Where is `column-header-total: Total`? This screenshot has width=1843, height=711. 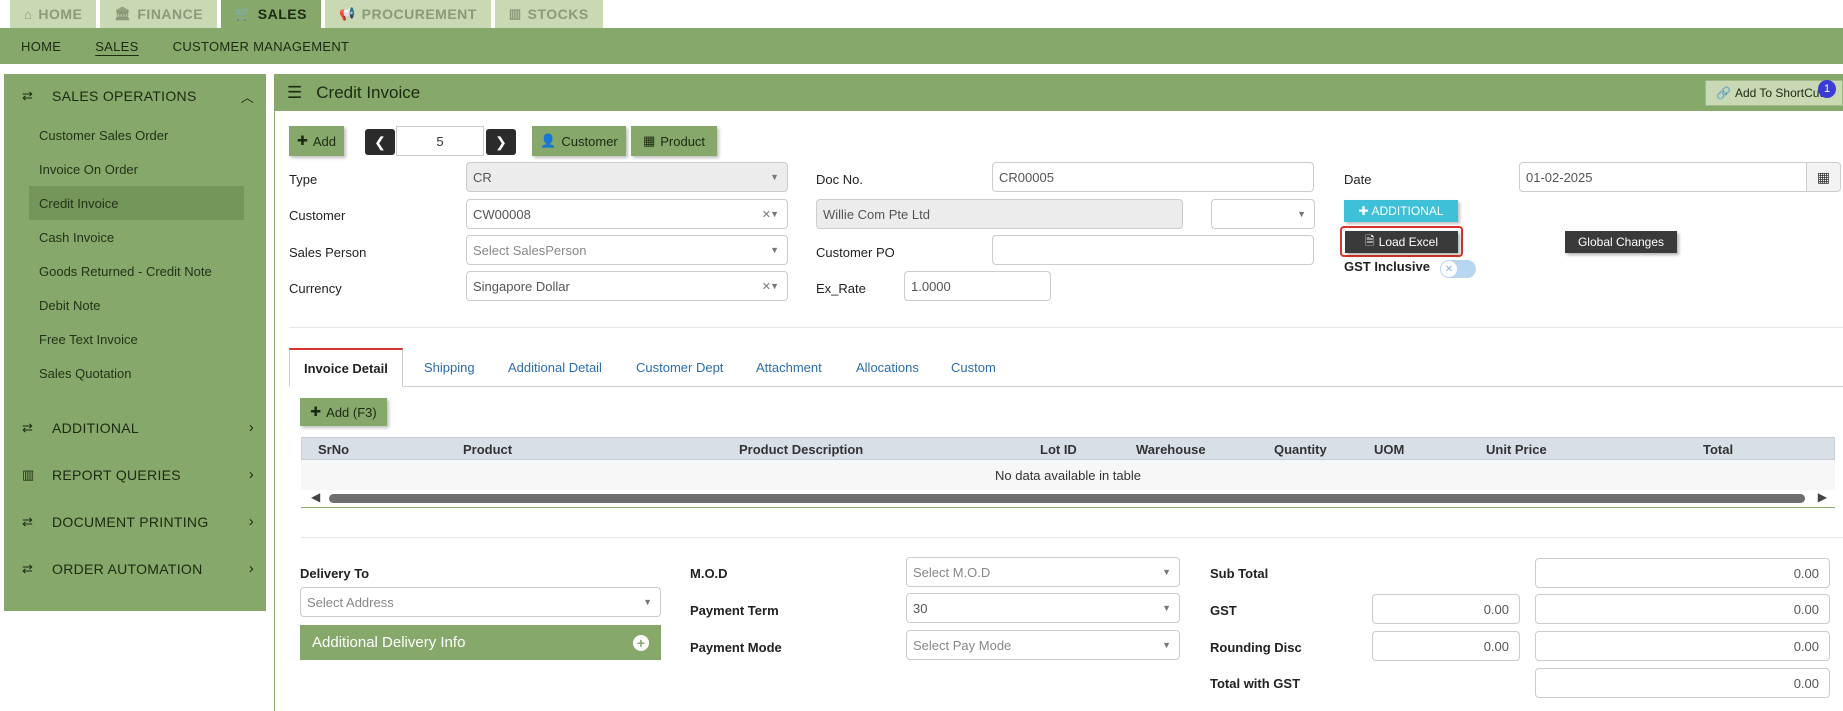
column-header-total: Total is located at coordinates (1718, 449).